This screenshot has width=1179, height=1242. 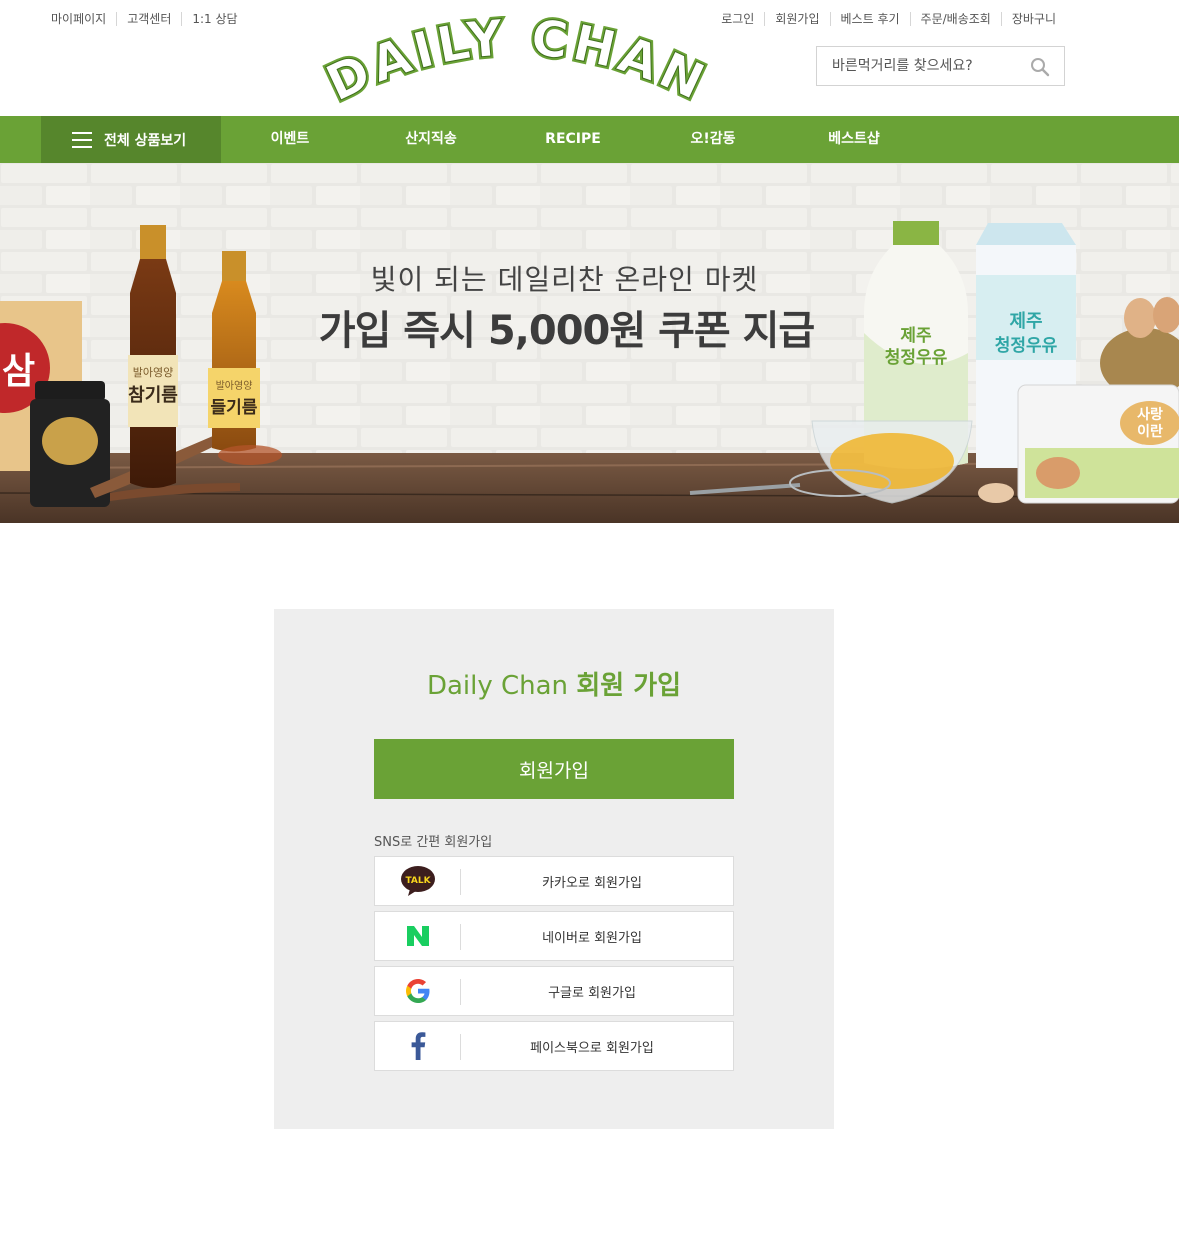 I want to click on ginseng-box-label: 삼, so click(x=18, y=371).